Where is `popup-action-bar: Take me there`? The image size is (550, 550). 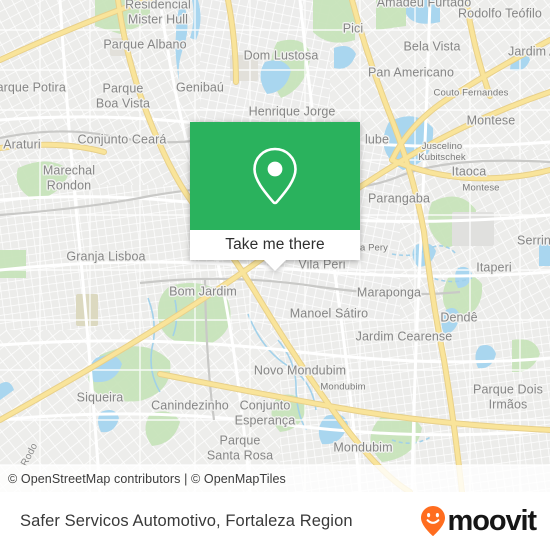
popup-action-bar: Take me there is located at coordinates (275, 245).